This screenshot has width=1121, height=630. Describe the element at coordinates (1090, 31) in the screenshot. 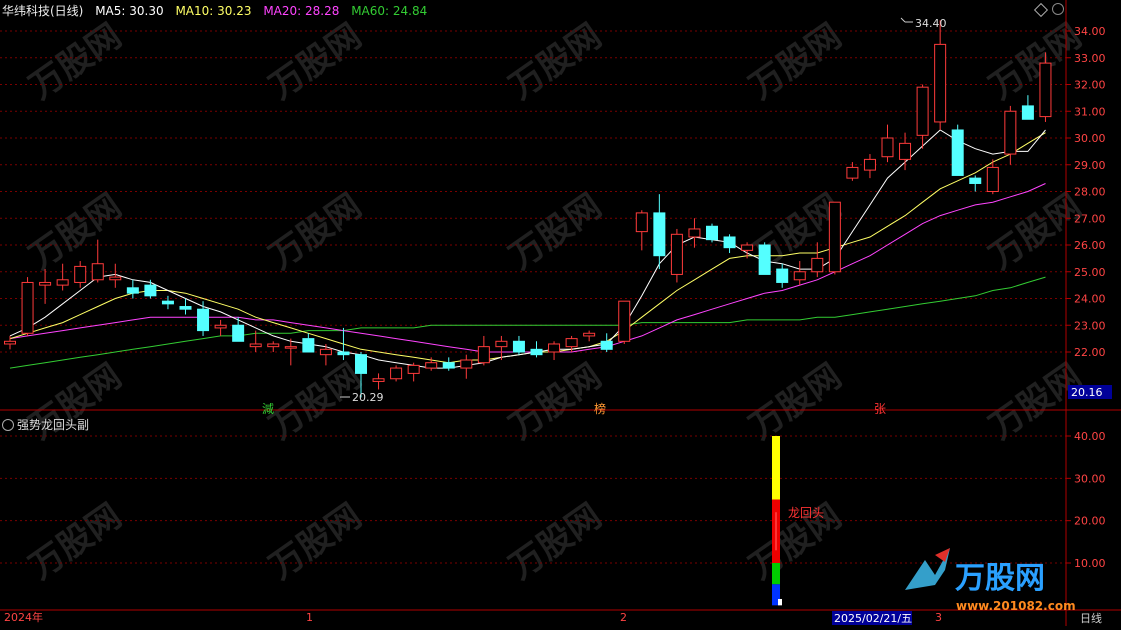

I see `price-tick-0: 34.00` at that location.